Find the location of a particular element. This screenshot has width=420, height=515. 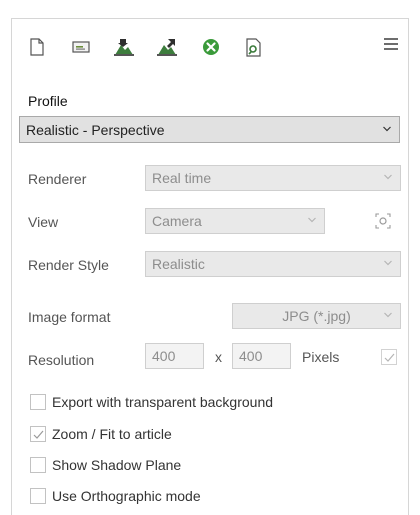

new-document-icon is located at coordinates (37, 47).